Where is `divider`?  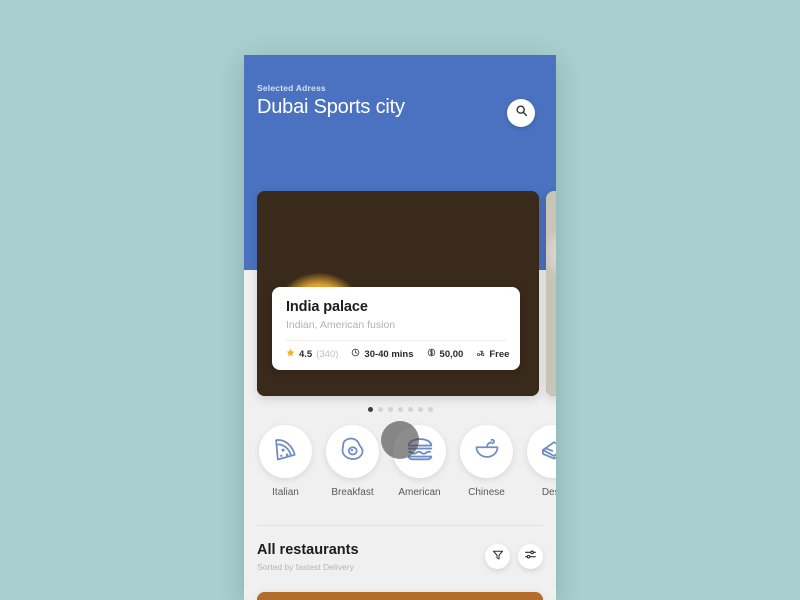
divider is located at coordinates (396, 340).